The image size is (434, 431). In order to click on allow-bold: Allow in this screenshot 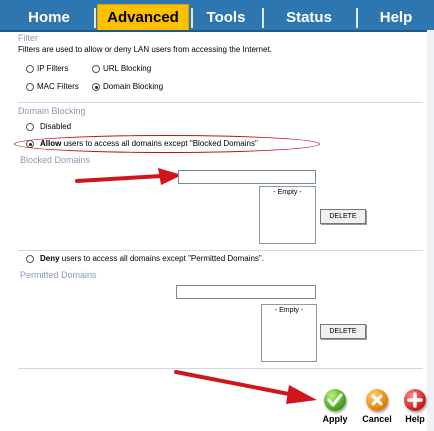, I will do `click(51, 143)`.